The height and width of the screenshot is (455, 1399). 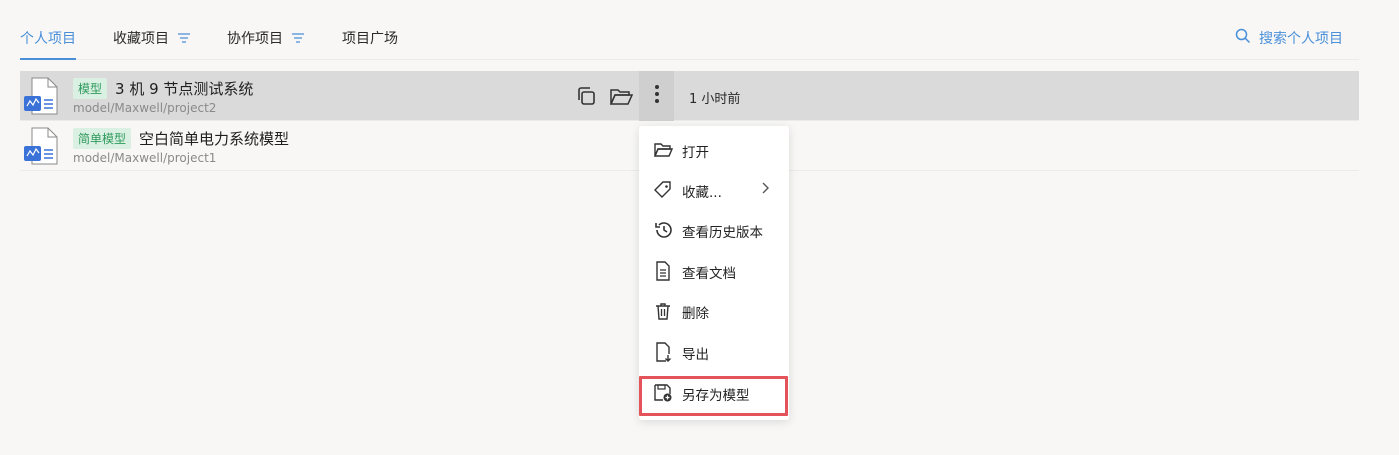 I want to click on context-menu: 打开 收藏... 查看历史版本 查看文档 删除 导出 另存为模型, so click(x=714, y=273).